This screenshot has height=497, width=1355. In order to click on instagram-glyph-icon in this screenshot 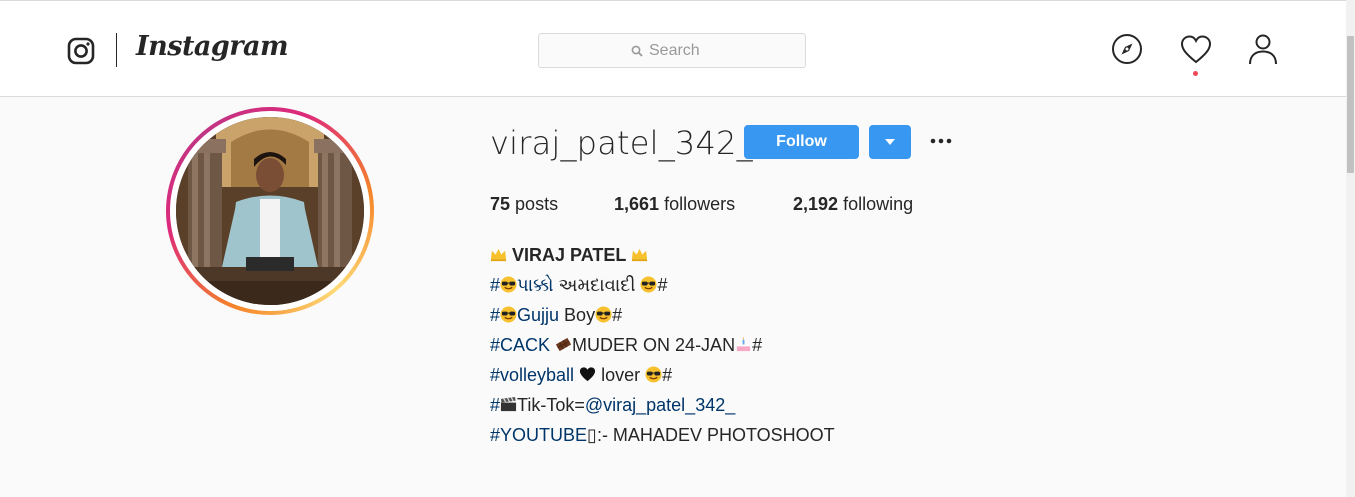, I will do `click(81, 51)`.